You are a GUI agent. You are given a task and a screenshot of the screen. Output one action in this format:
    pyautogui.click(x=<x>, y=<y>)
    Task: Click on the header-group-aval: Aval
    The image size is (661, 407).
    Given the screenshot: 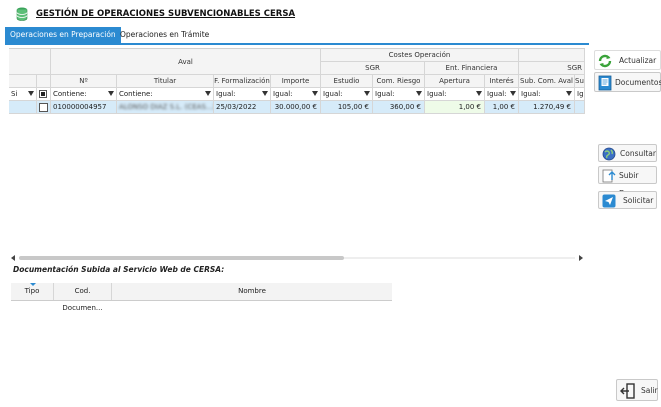 What is the action you would take?
    pyautogui.click(x=186, y=62)
    